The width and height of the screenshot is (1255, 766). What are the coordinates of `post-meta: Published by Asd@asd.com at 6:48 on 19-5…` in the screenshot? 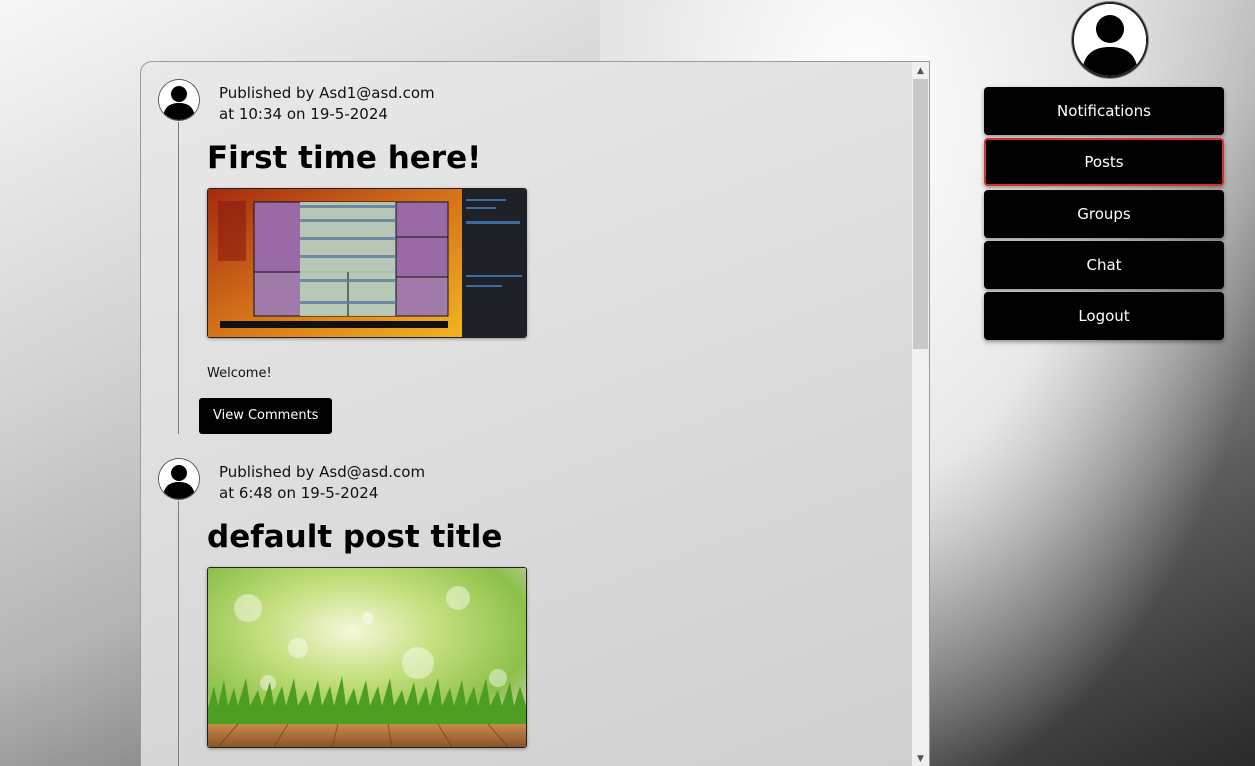 It's located at (322, 483).